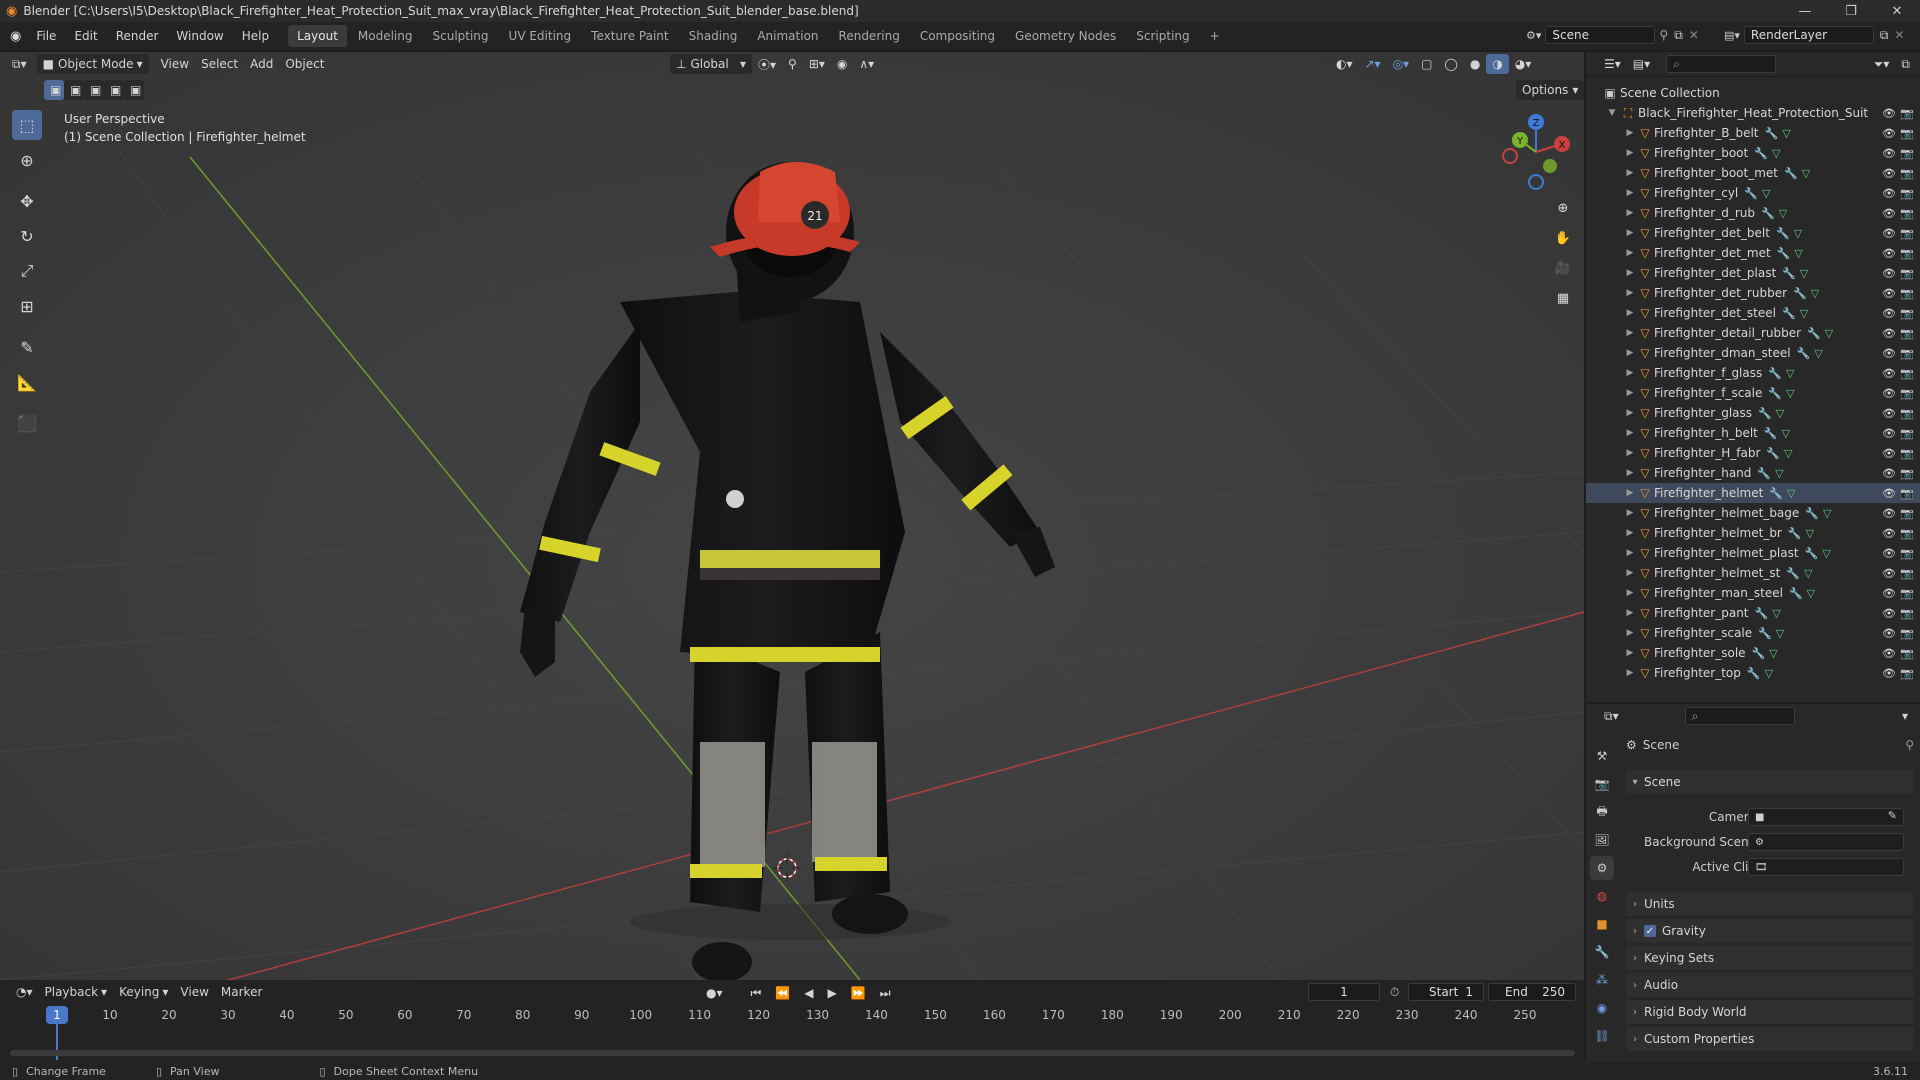  What do you see at coordinates (866, 64) in the screenshot?
I see `falloff-icon: ∧▾` at bounding box center [866, 64].